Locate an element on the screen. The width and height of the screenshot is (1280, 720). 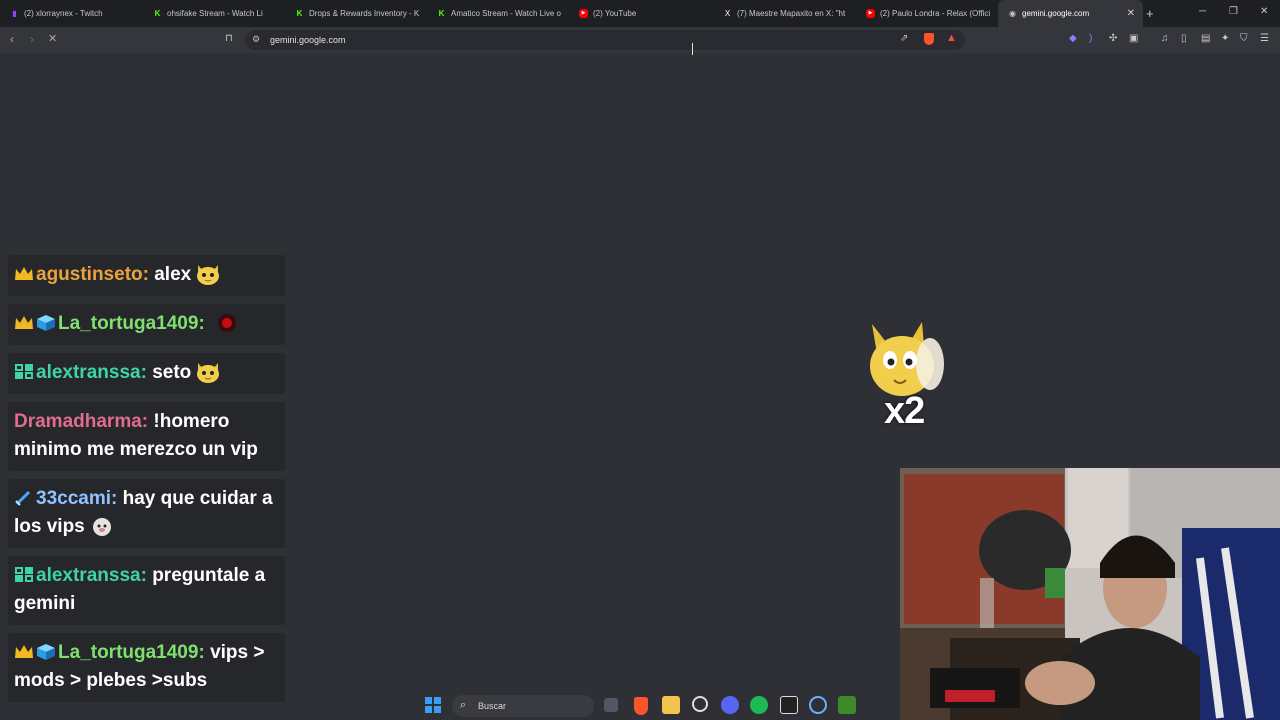
tab-8: ◉ gemini.google.com ✕ is located at coordinates (1070, 13).